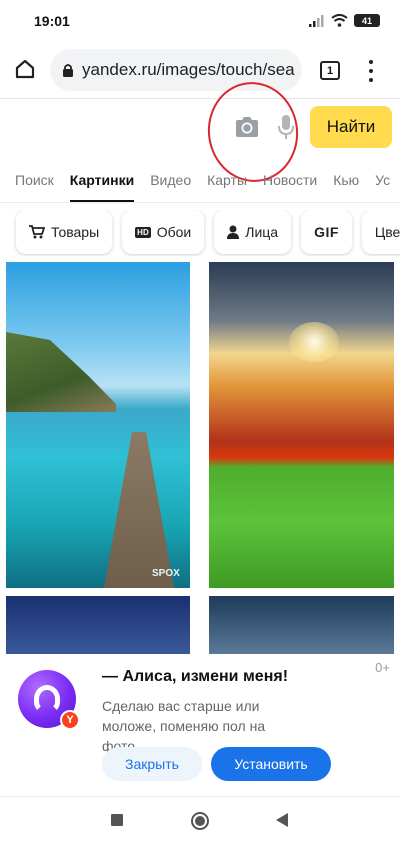 This screenshot has height=844, width=400. Describe the element at coordinates (271, 764) in the screenshot. I see `install-button: Установить` at that location.